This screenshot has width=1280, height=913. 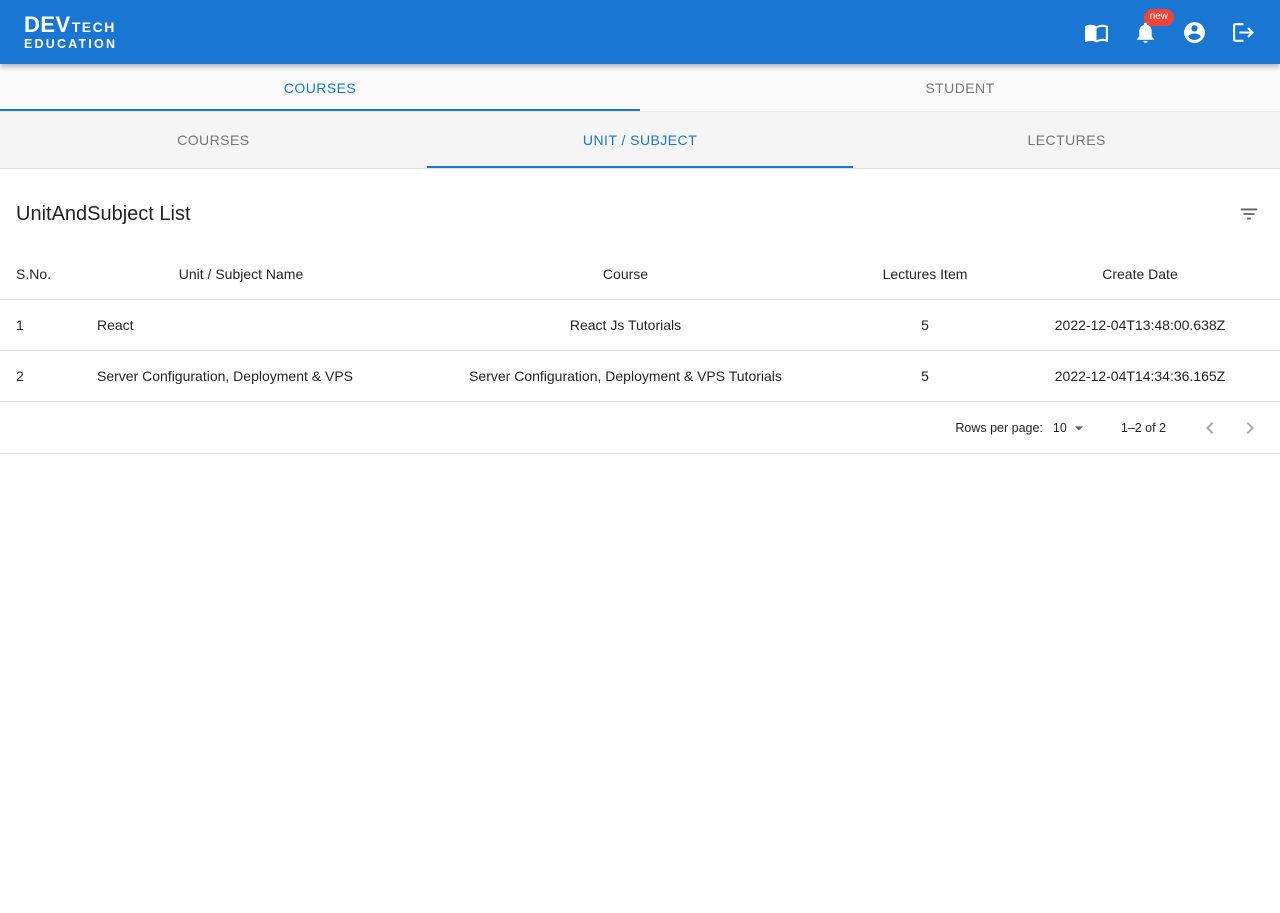 I want to click on cell-sno: 2, so click(x=40, y=376).